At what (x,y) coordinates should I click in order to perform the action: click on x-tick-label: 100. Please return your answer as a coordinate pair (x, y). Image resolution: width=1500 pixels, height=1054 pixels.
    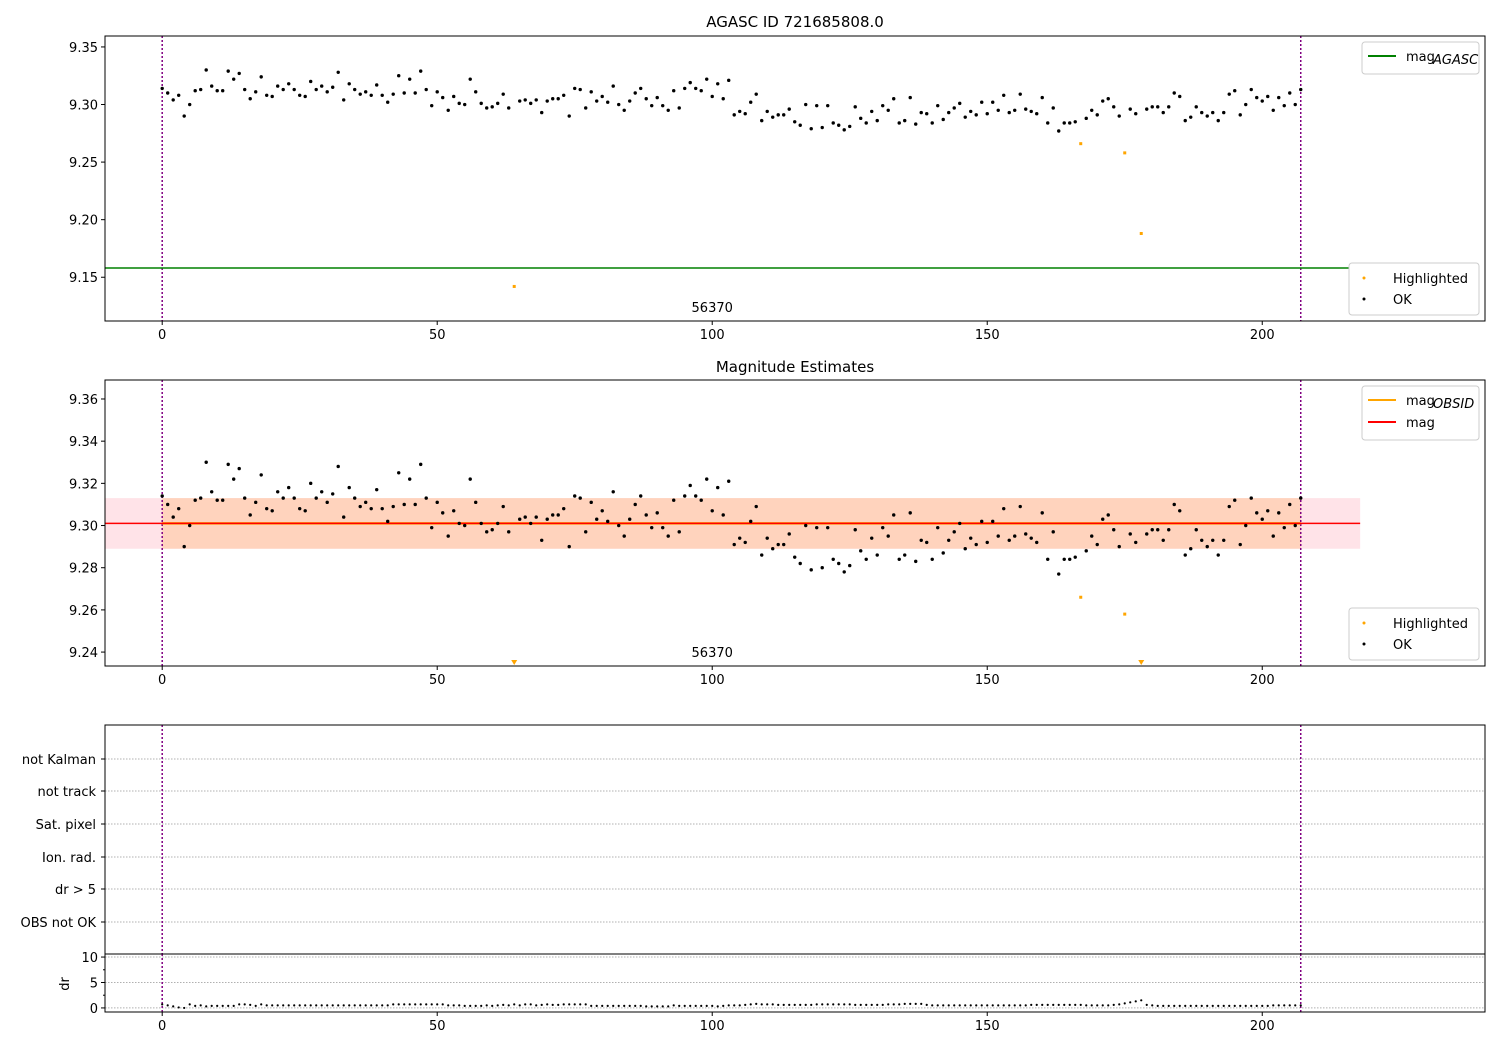
    Looking at the image, I should click on (712, 1026).